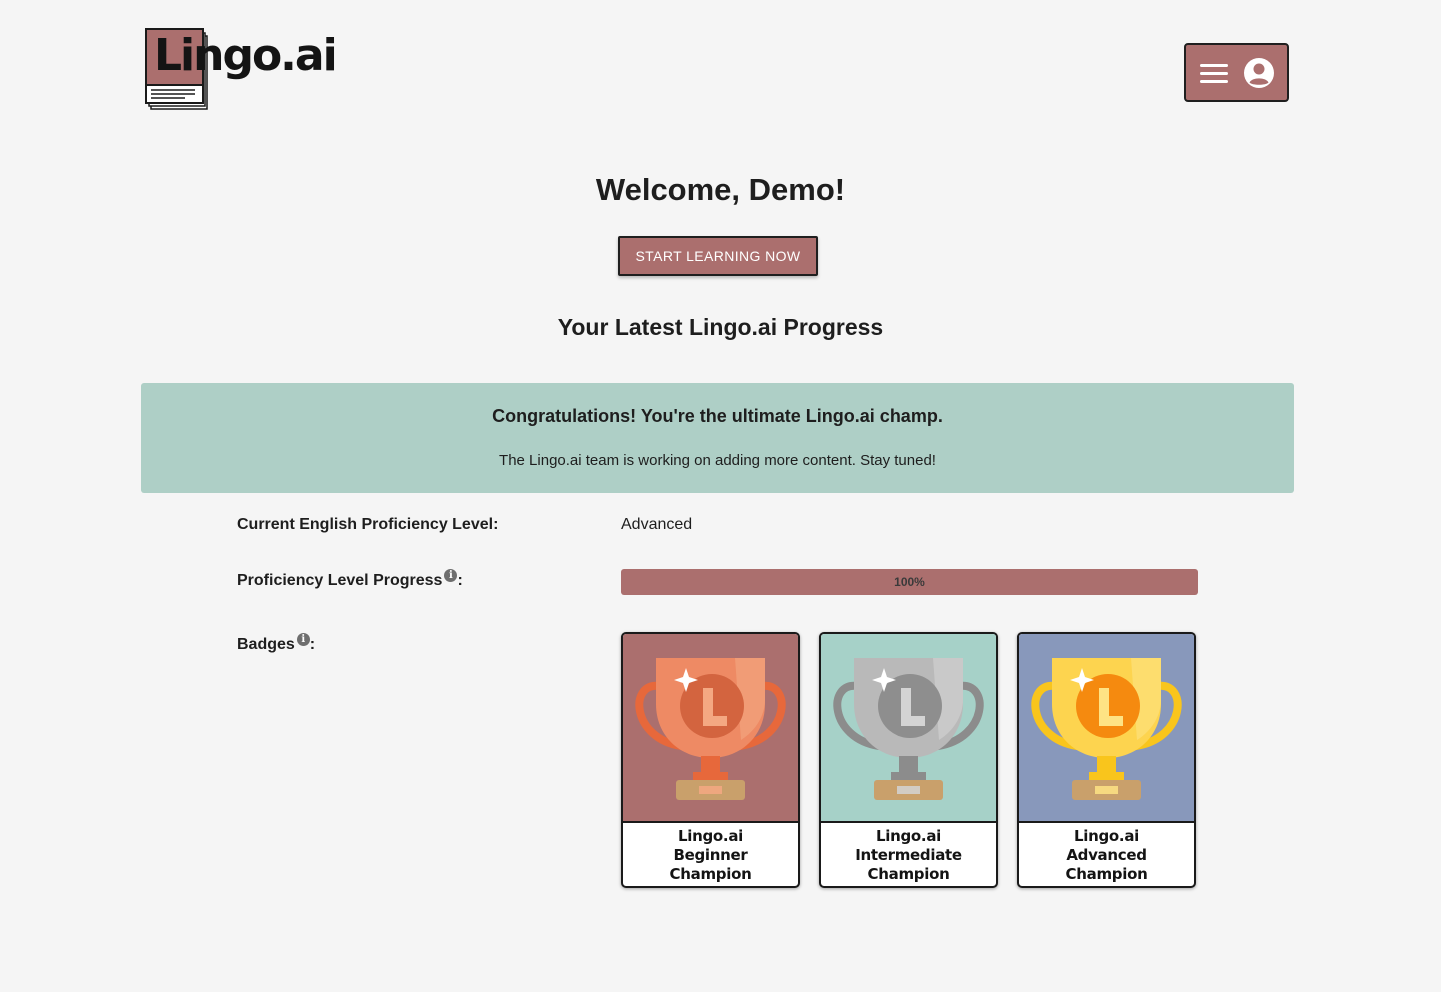  I want to click on level-progress-bar: 100%, so click(909, 582).